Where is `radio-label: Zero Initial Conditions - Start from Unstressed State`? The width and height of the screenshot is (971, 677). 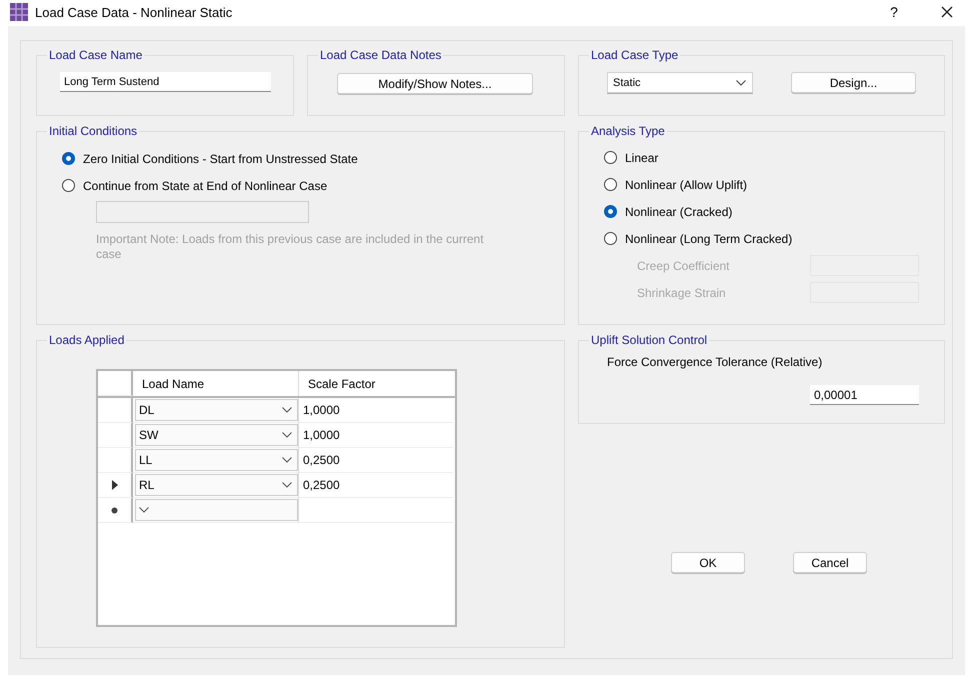 radio-label: Zero Initial Conditions - Start from Unstressed State is located at coordinates (220, 159).